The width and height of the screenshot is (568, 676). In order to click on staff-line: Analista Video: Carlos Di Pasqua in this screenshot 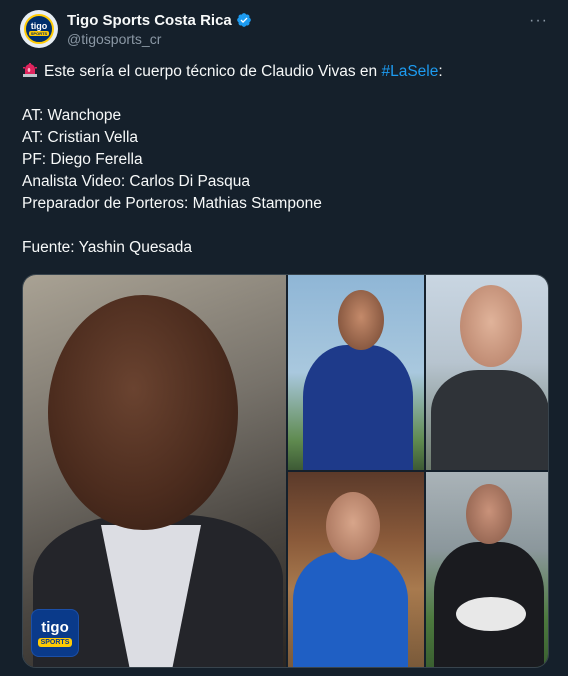, I will do `click(136, 181)`.